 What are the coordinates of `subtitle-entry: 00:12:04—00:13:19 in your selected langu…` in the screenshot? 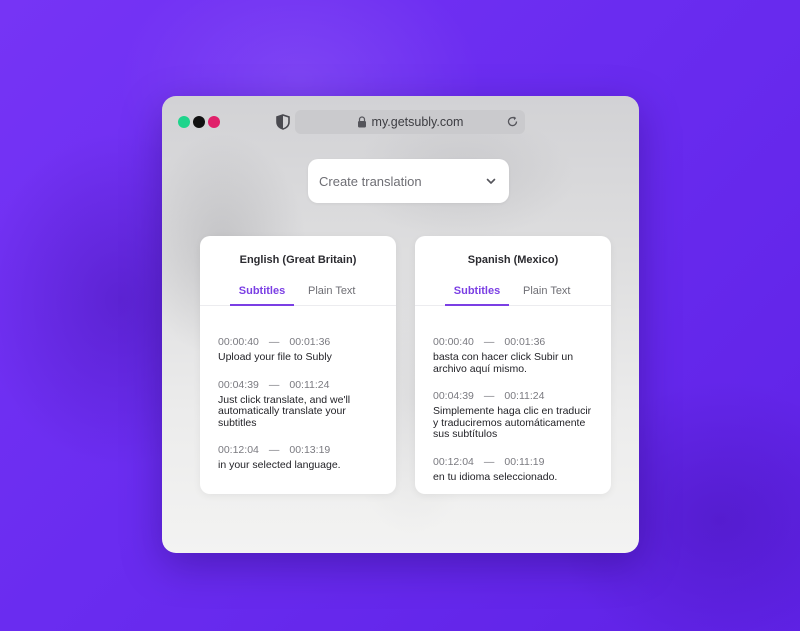 It's located at (301, 458).